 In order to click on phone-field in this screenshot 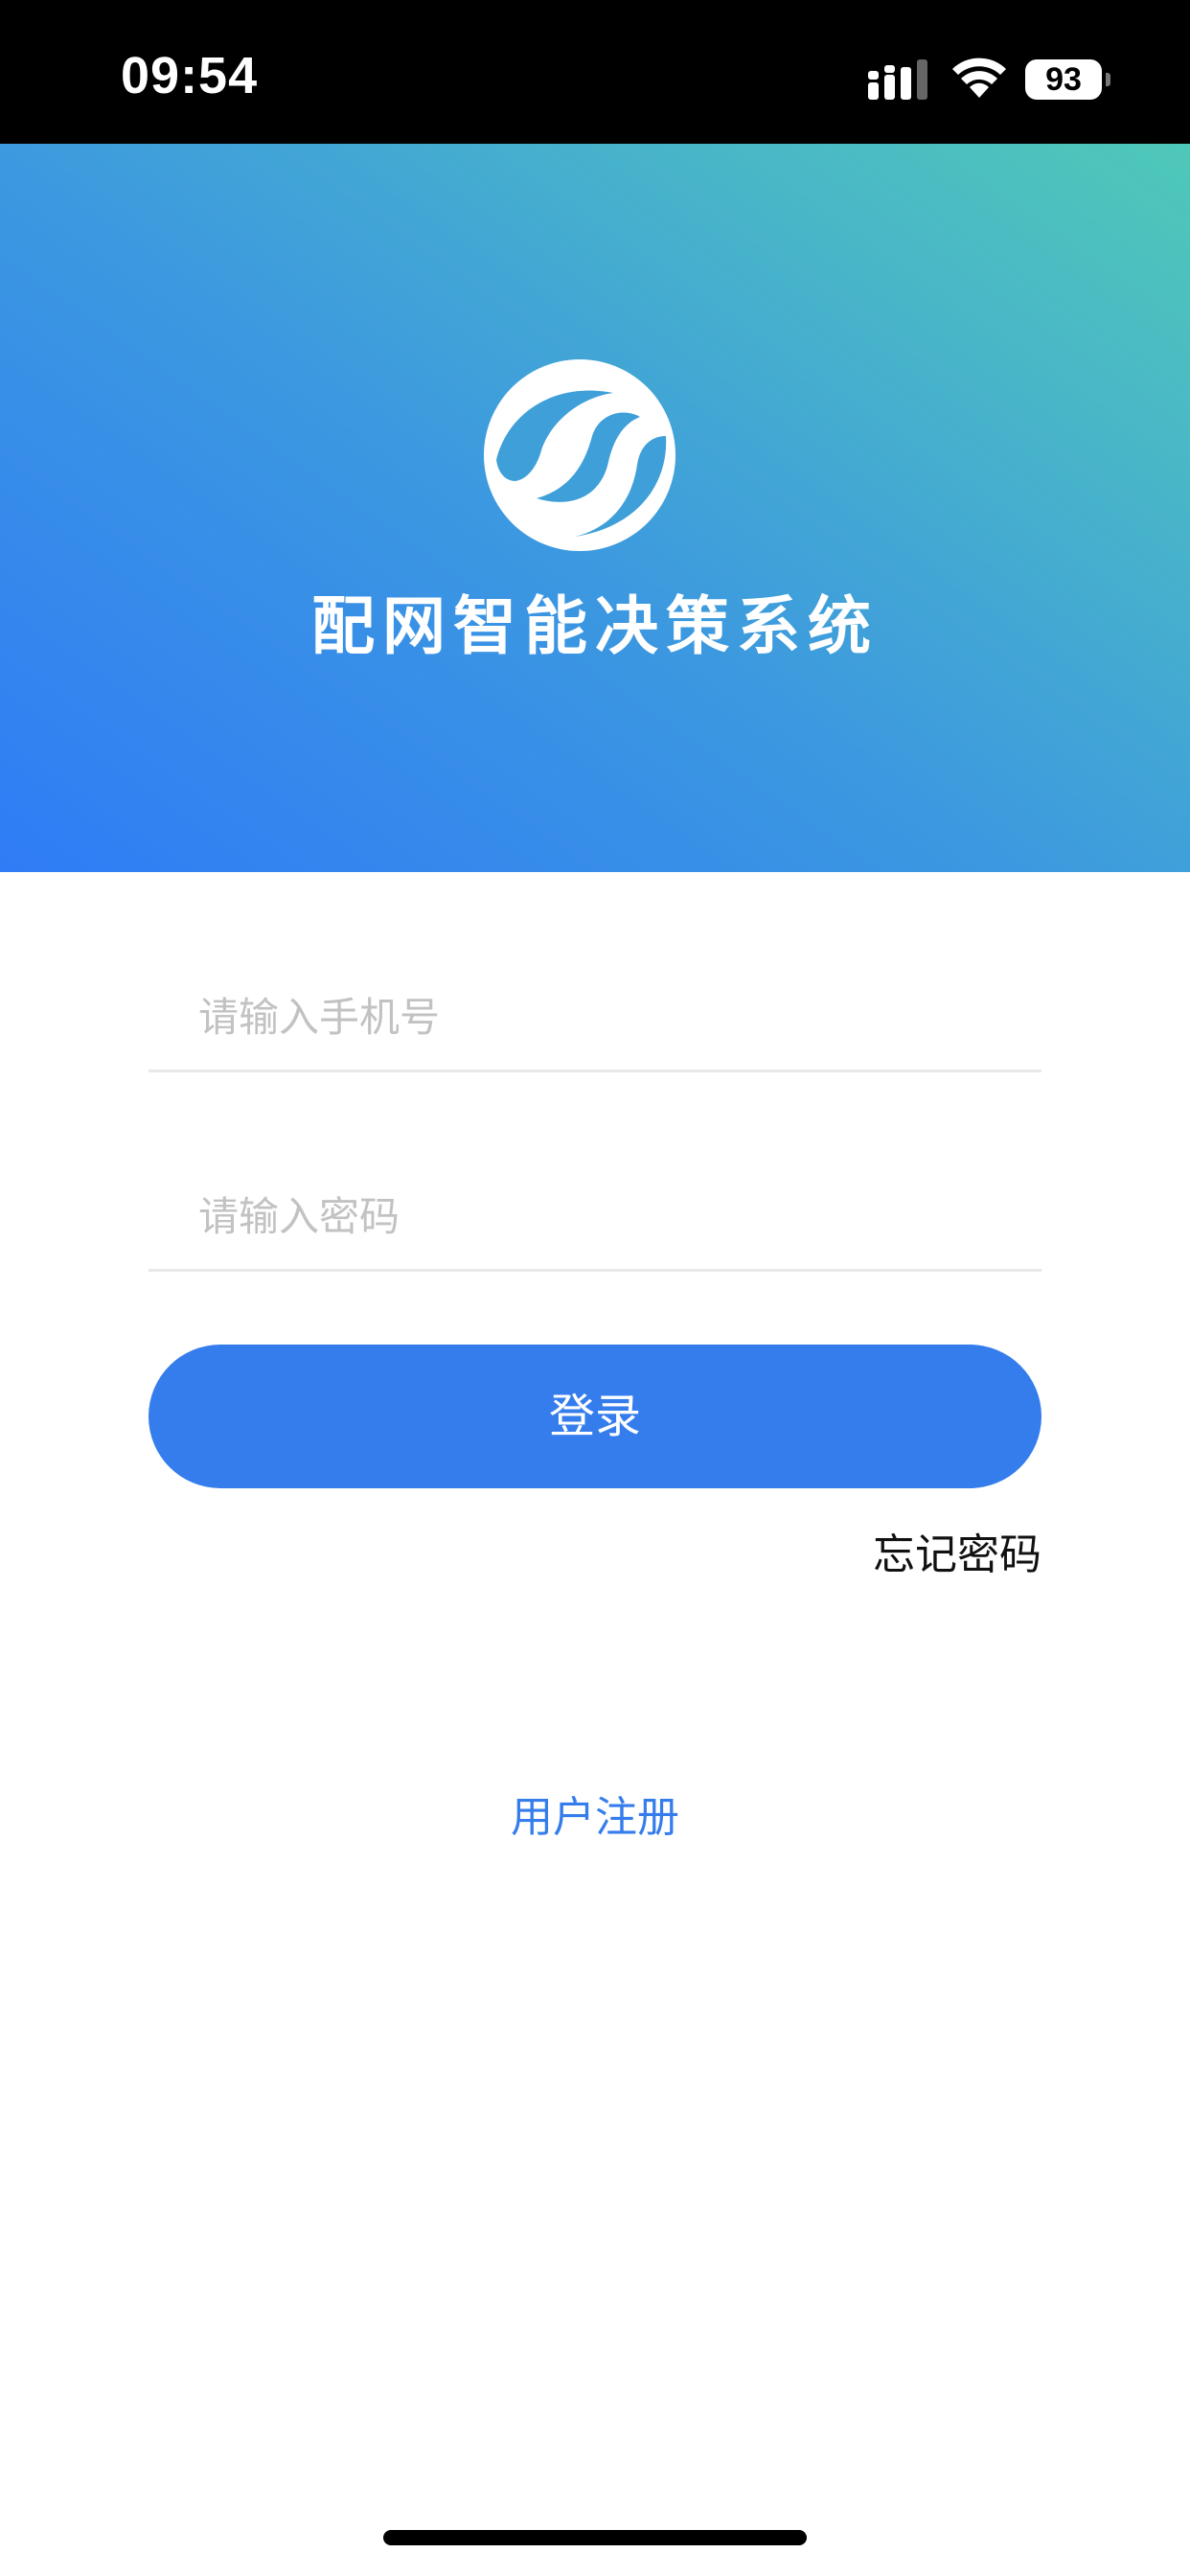, I will do `click(595, 1018)`.